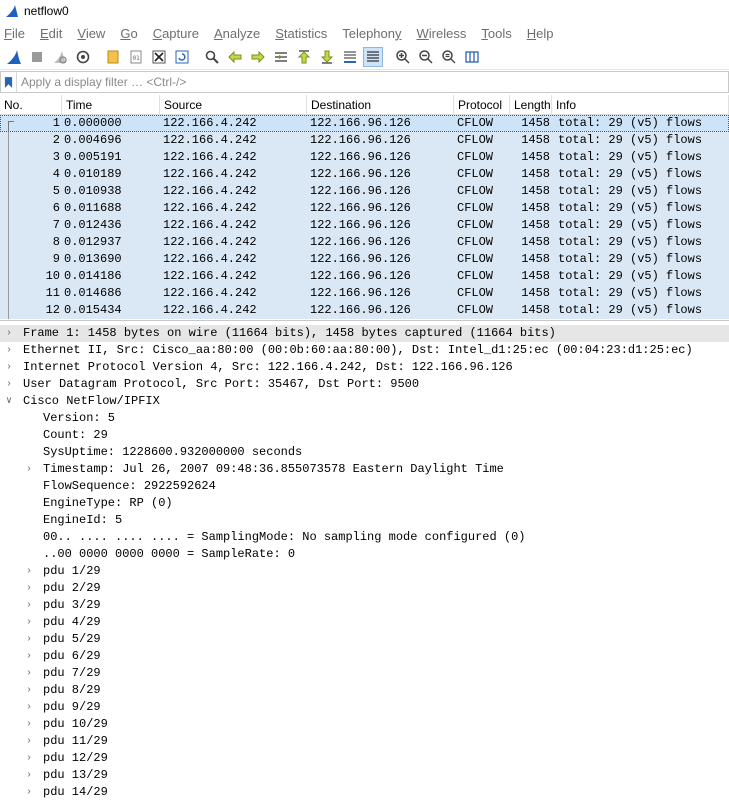  What do you see at coordinates (235, 57) in the screenshot?
I see `go-back-button` at bounding box center [235, 57].